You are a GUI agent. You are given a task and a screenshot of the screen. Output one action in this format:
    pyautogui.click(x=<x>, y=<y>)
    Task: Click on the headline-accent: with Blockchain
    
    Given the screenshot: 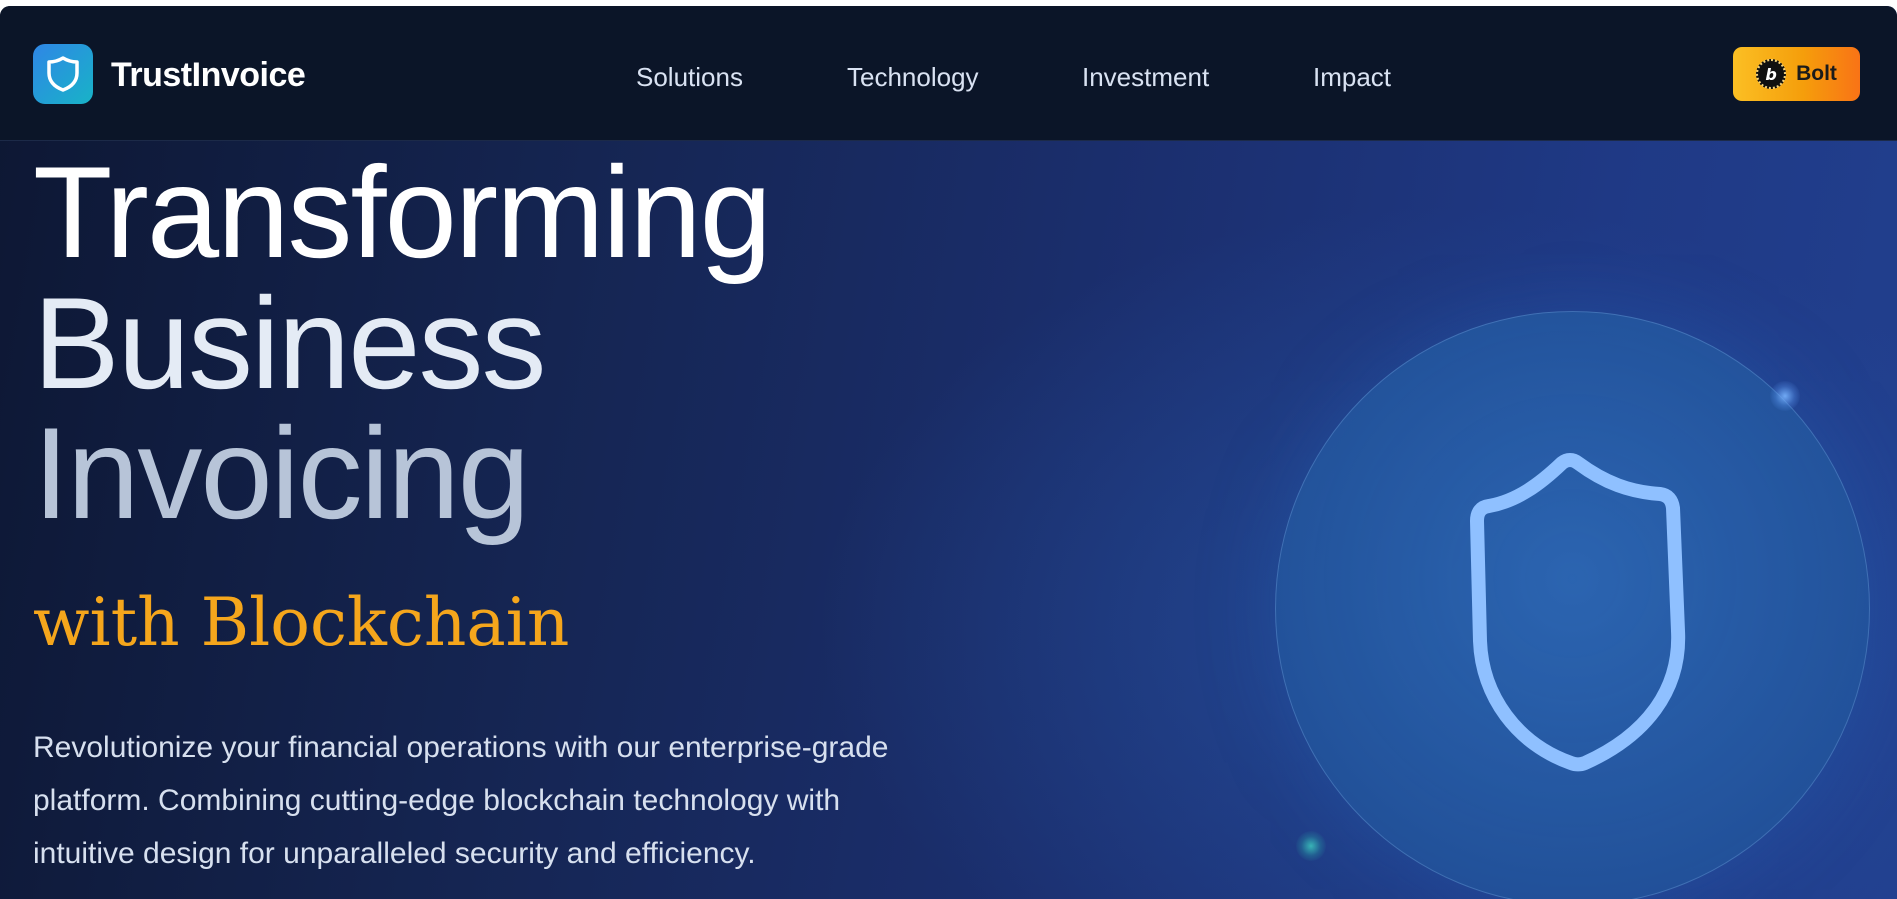 What is the action you would take?
    pyautogui.click(x=301, y=622)
    